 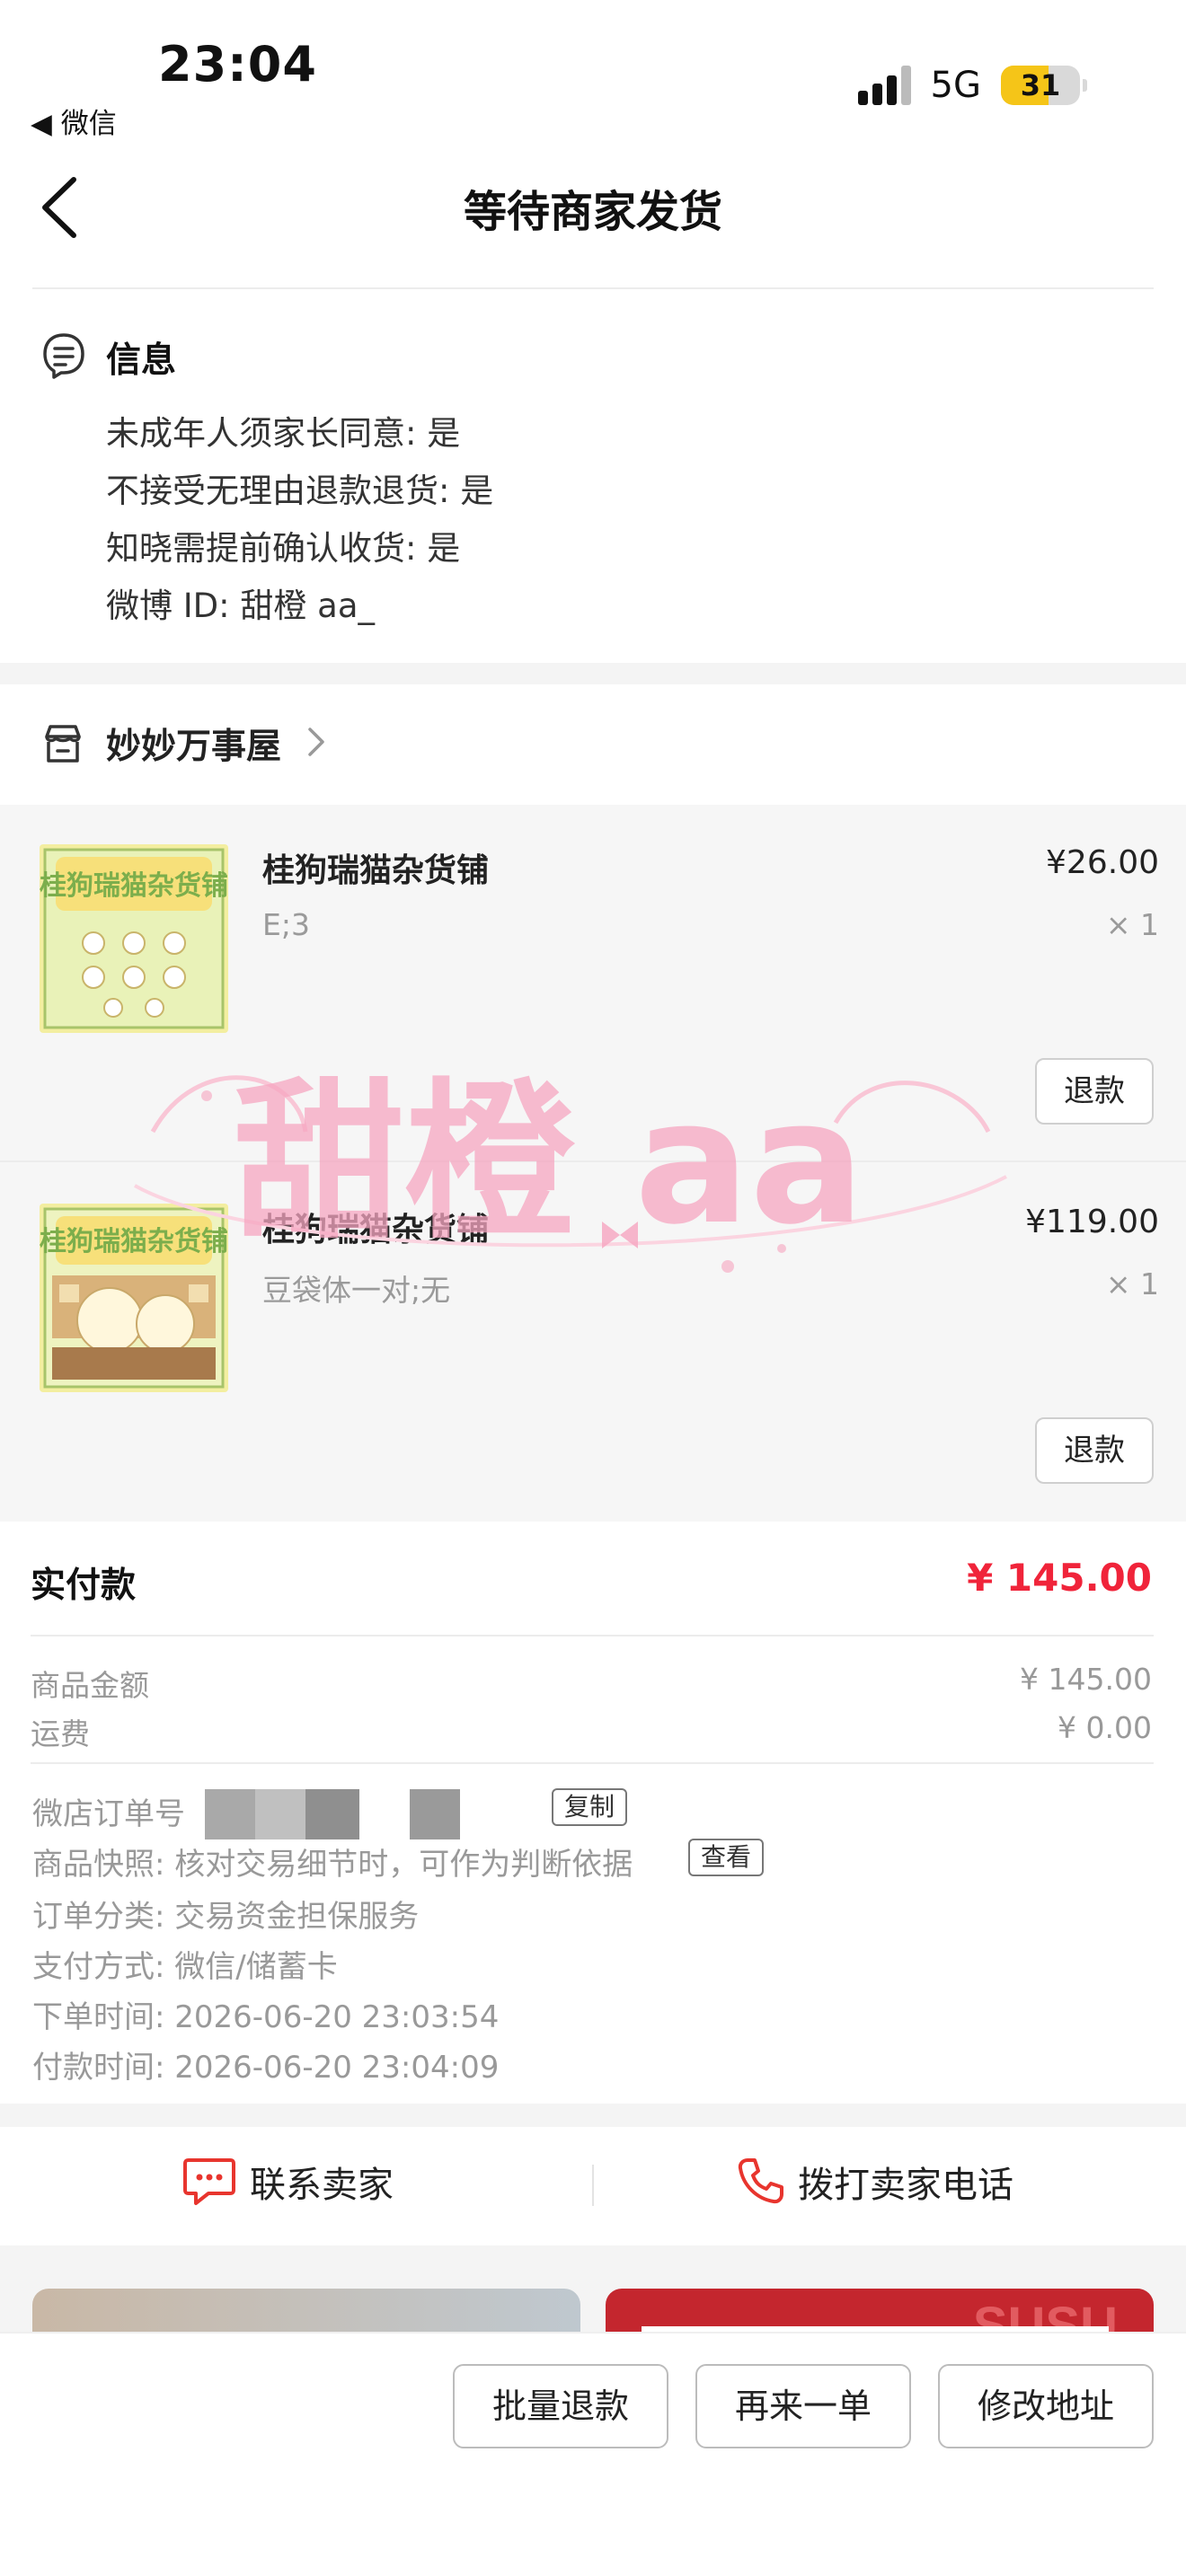 What do you see at coordinates (955, 85) in the screenshot?
I see `network-type: 5G` at bounding box center [955, 85].